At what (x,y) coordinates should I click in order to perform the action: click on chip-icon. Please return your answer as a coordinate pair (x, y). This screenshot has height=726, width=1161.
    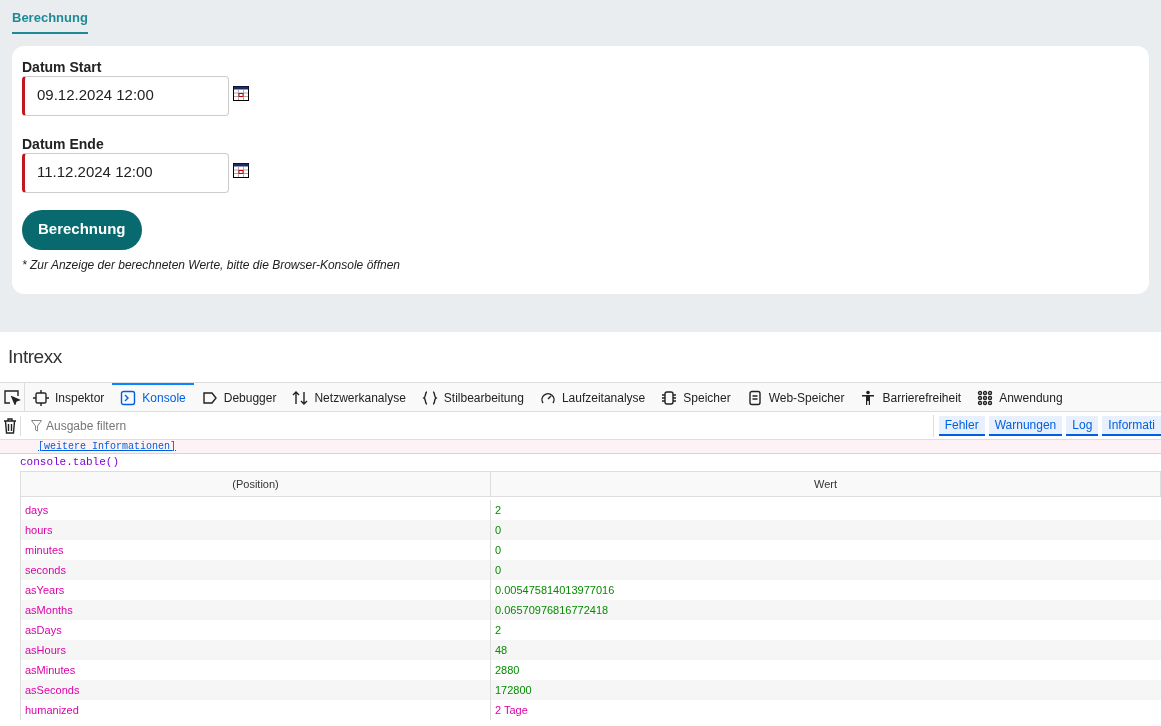
    Looking at the image, I should click on (669, 398).